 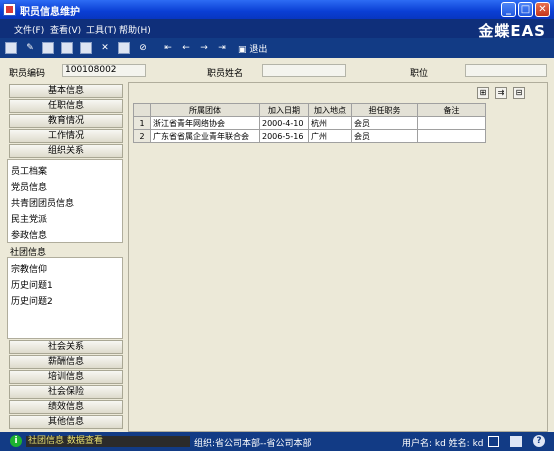 What do you see at coordinates (32, 300) in the screenshot?
I see `list-item-history-issue-2: 历史问题2` at bounding box center [32, 300].